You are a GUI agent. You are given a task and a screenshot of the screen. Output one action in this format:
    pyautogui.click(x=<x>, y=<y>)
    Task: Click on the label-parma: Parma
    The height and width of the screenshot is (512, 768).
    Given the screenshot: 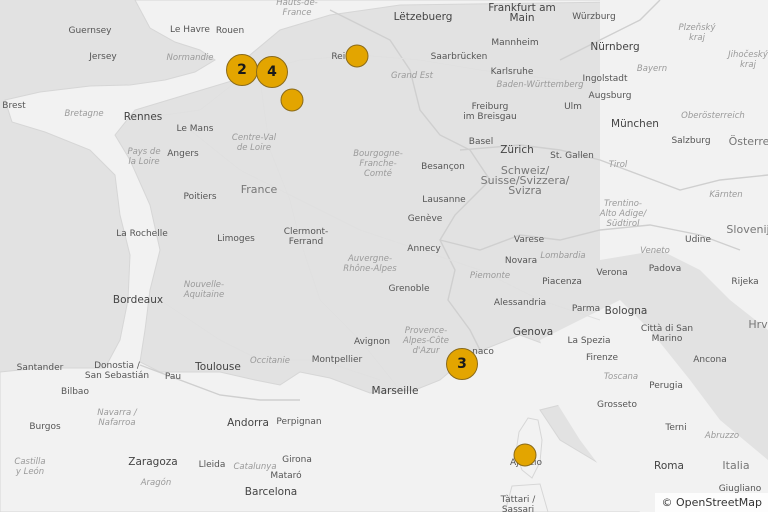 What is the action you would take?
    pyautogui.click(x=586, y=309)
    